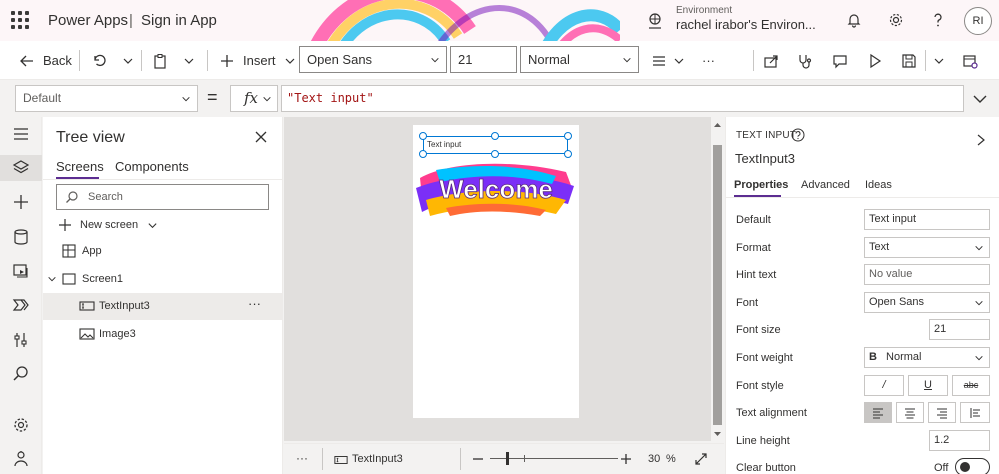  What do you see at coordinates (753, 220) in the screenshot?
I see `default-label: Default` at bounding box center [753, 220].